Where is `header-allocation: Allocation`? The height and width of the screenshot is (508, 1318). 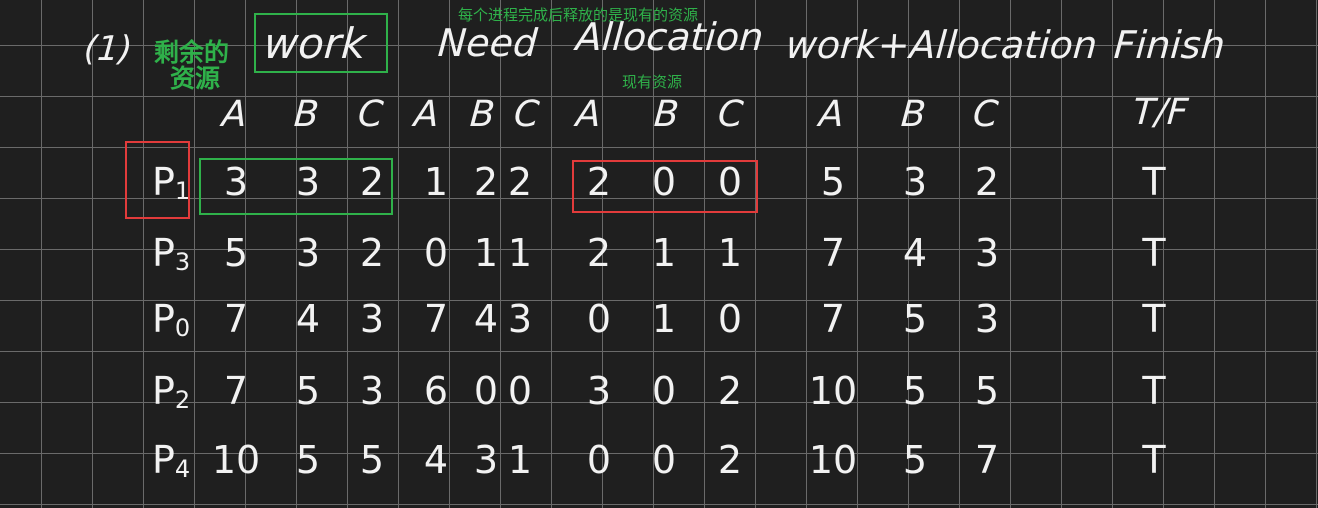 header-allocation: Allocation is located at coordinates (669, 37).